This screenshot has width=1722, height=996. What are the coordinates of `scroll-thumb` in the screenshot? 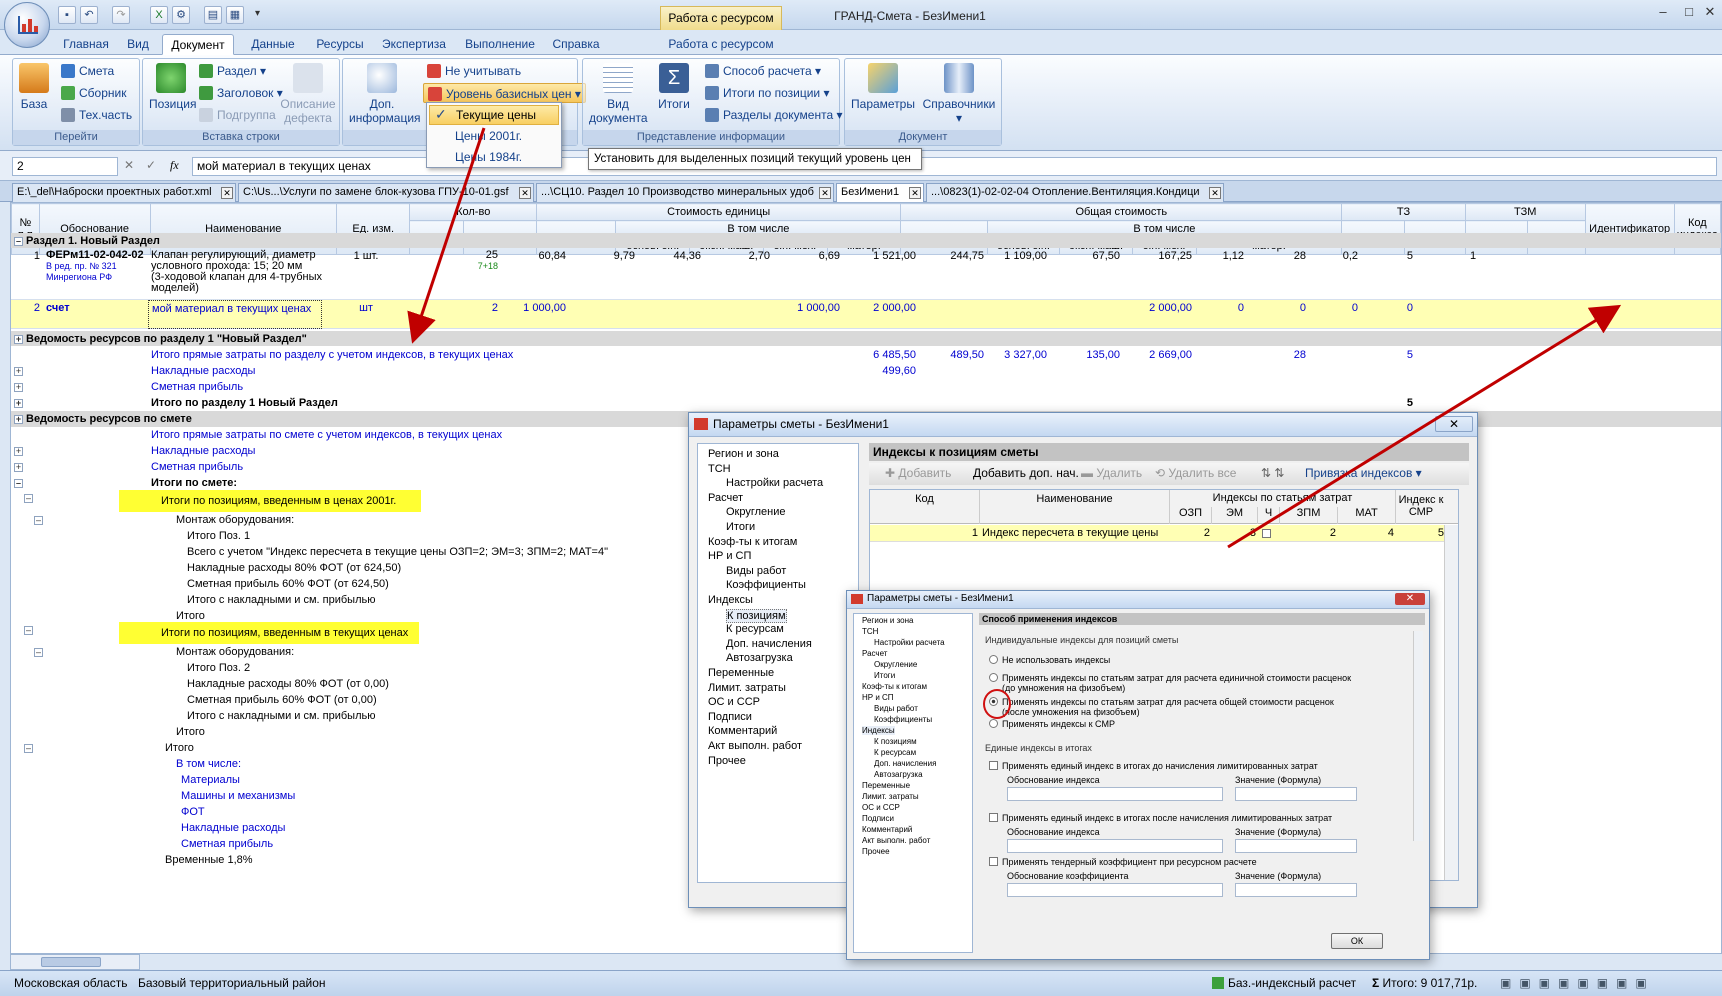 It's located at (71, 962).